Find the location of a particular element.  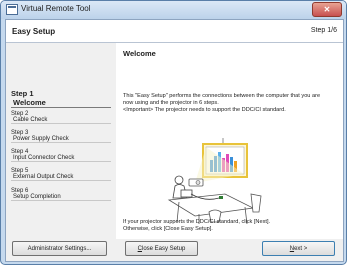

wizard-header: Easy Setup Step 1/6 is located at coordinates (174, 31).